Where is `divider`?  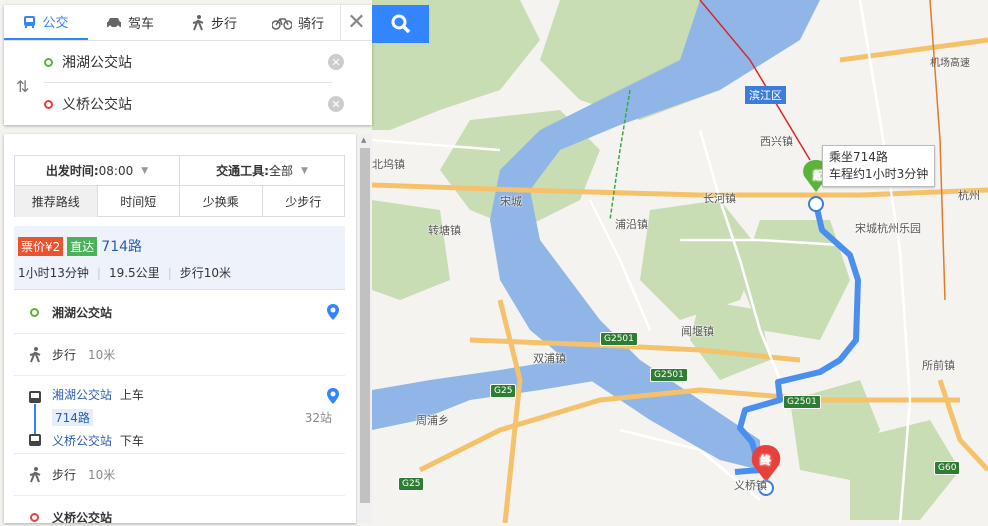 divider is located at coordinates (188, 82).